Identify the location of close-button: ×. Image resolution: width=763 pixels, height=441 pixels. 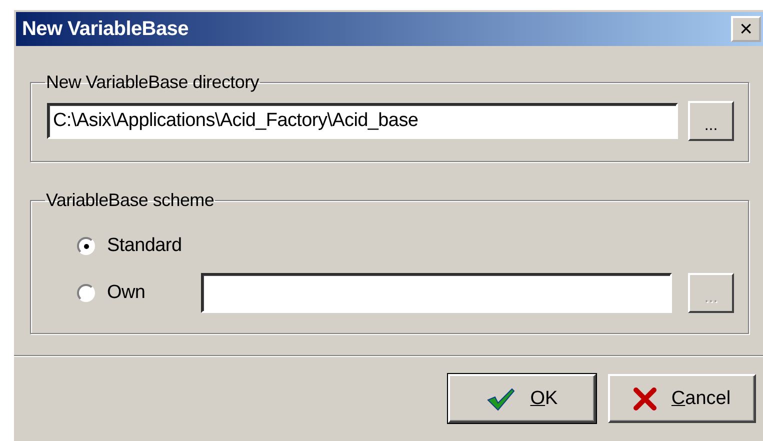
(746, 29).